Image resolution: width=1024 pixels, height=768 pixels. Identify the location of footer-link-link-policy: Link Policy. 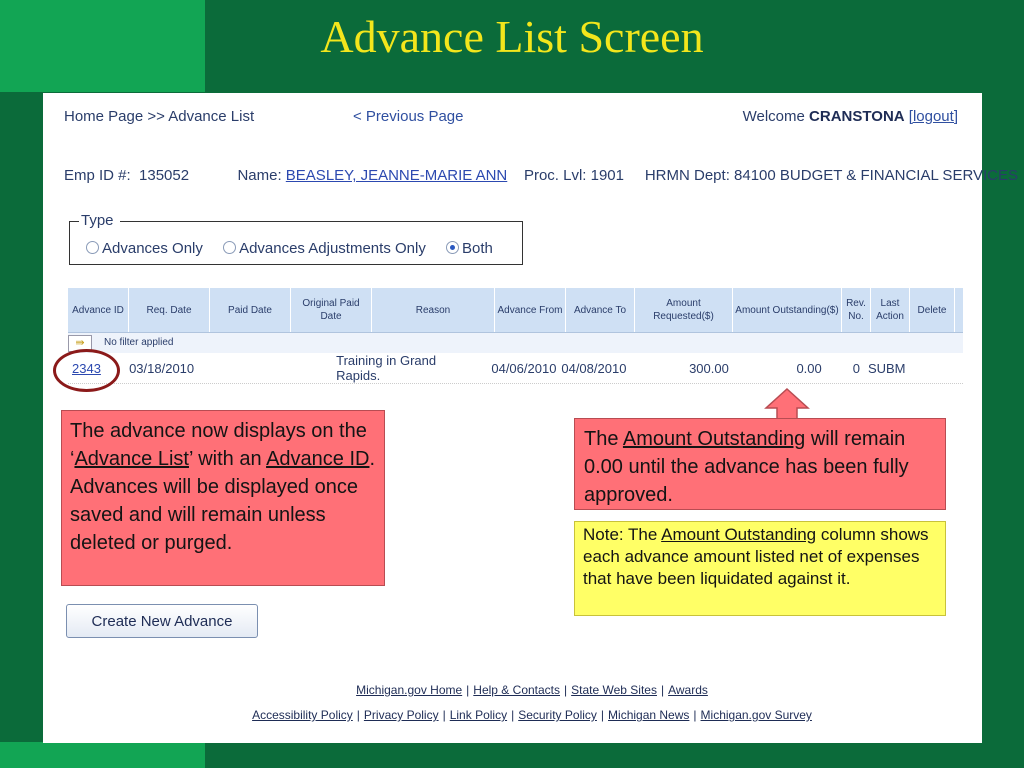
(478, 715).